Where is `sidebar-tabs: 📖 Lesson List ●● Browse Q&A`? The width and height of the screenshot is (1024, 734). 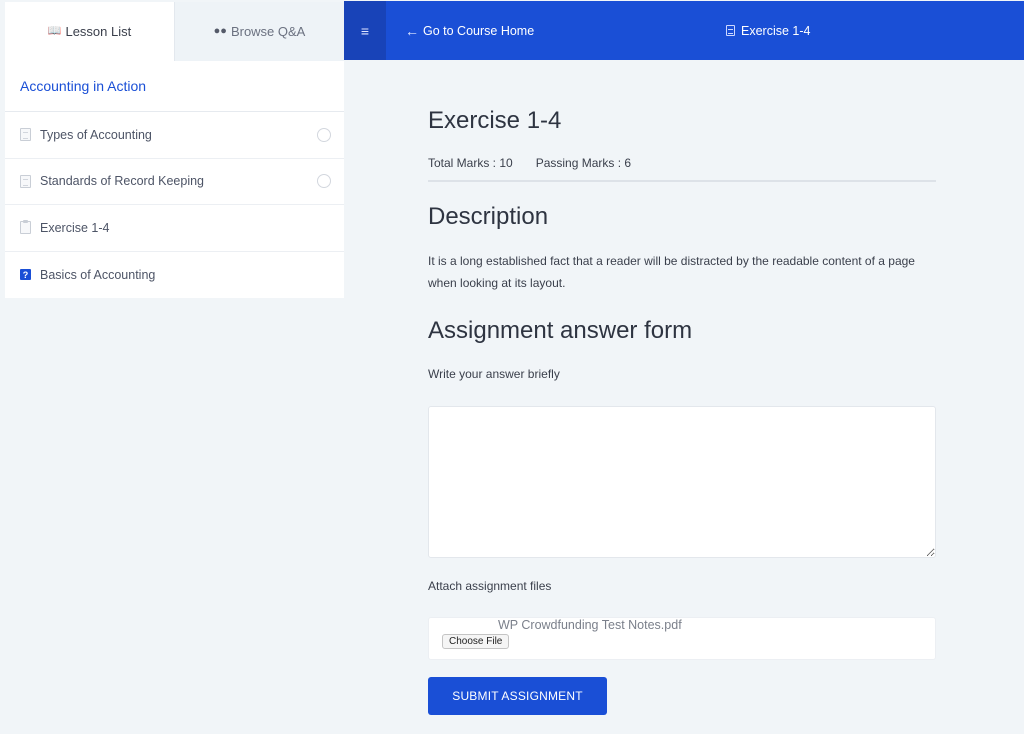
sidebar-tabs: 📖 Lesson List ●● Browse Q&A is located at coordinates (174, 31).